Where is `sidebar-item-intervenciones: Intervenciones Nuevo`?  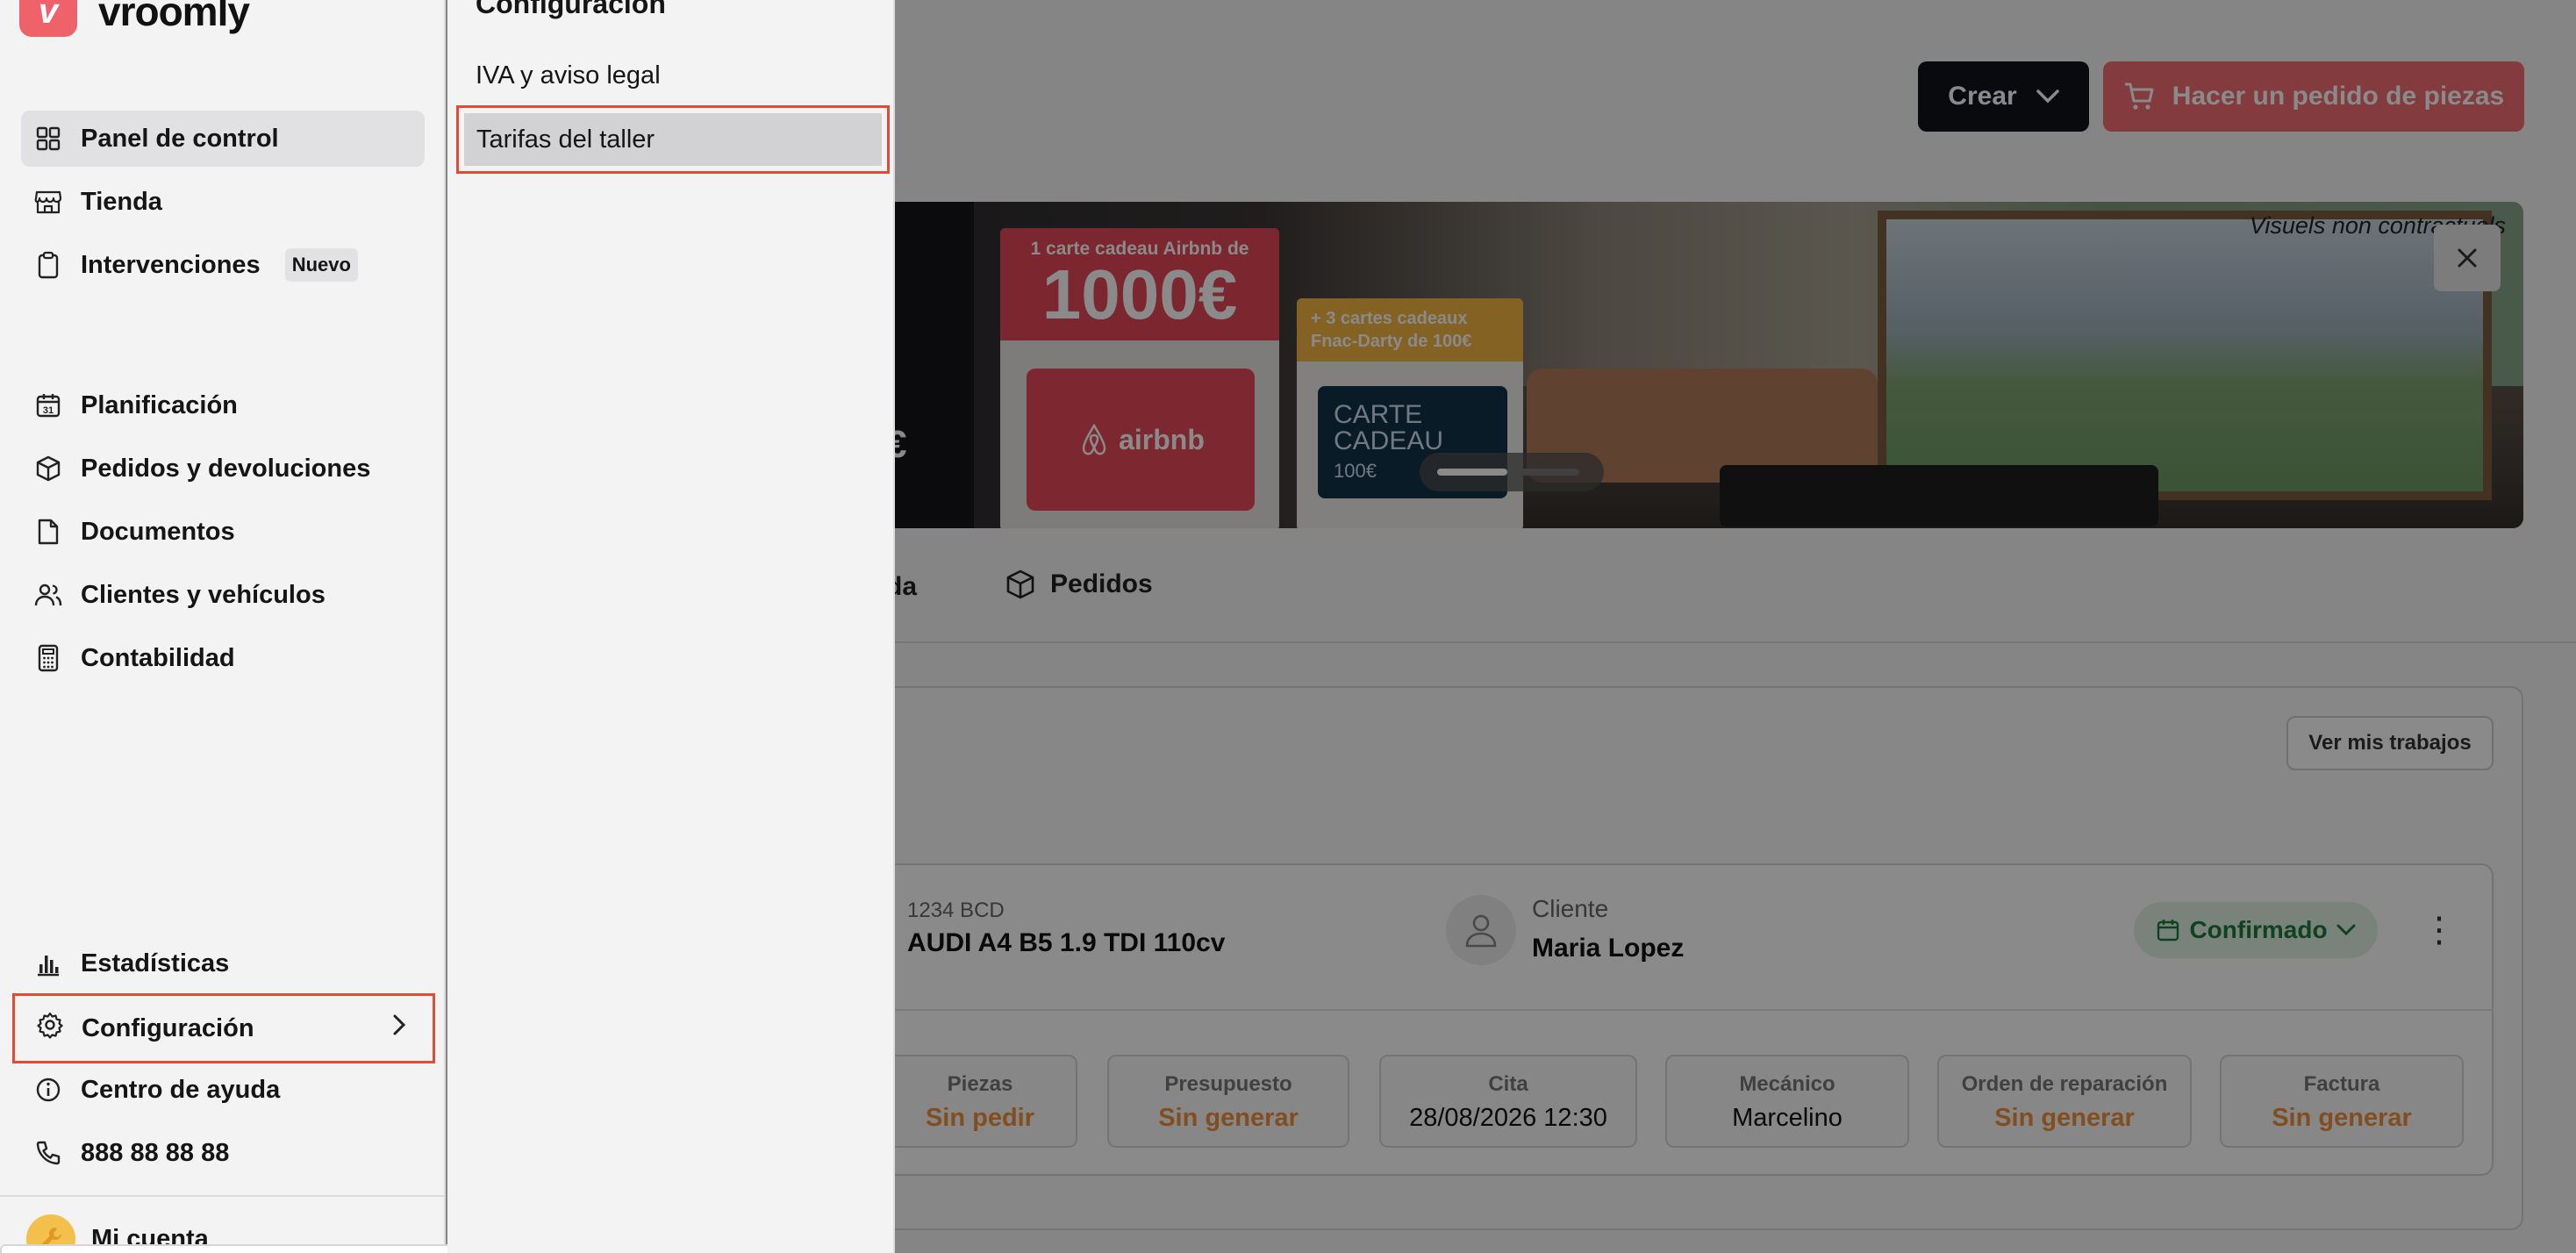
sidebar-item-intervenciones: Intervenciones Nuevo is located at coordinates (223, 265).